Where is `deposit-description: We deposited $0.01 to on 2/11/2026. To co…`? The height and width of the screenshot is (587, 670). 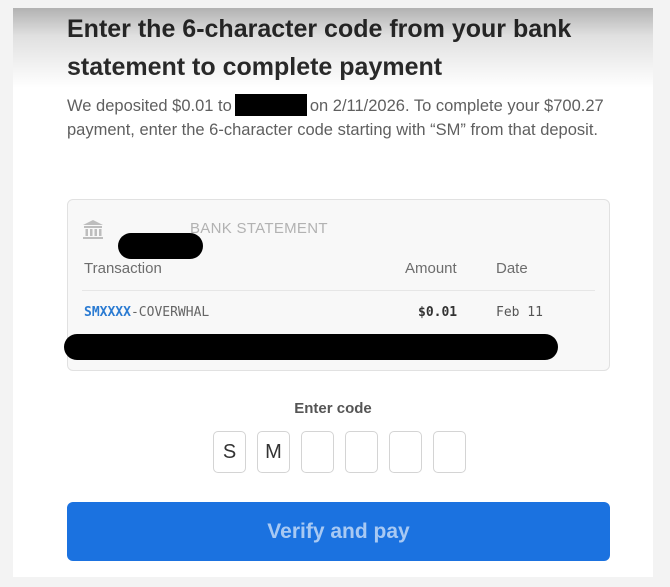 deposit-description: We deposited $0.01 to on 2/11/2026. To co… is located at coordinates (347, 118).